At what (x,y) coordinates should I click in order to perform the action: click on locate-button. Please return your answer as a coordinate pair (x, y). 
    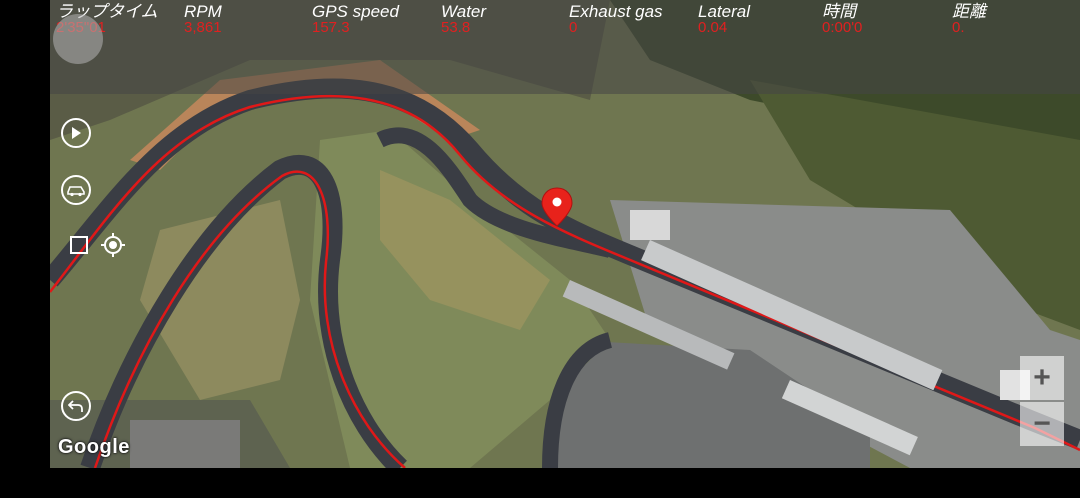
    Looking at the image, I should click on (113, 245).